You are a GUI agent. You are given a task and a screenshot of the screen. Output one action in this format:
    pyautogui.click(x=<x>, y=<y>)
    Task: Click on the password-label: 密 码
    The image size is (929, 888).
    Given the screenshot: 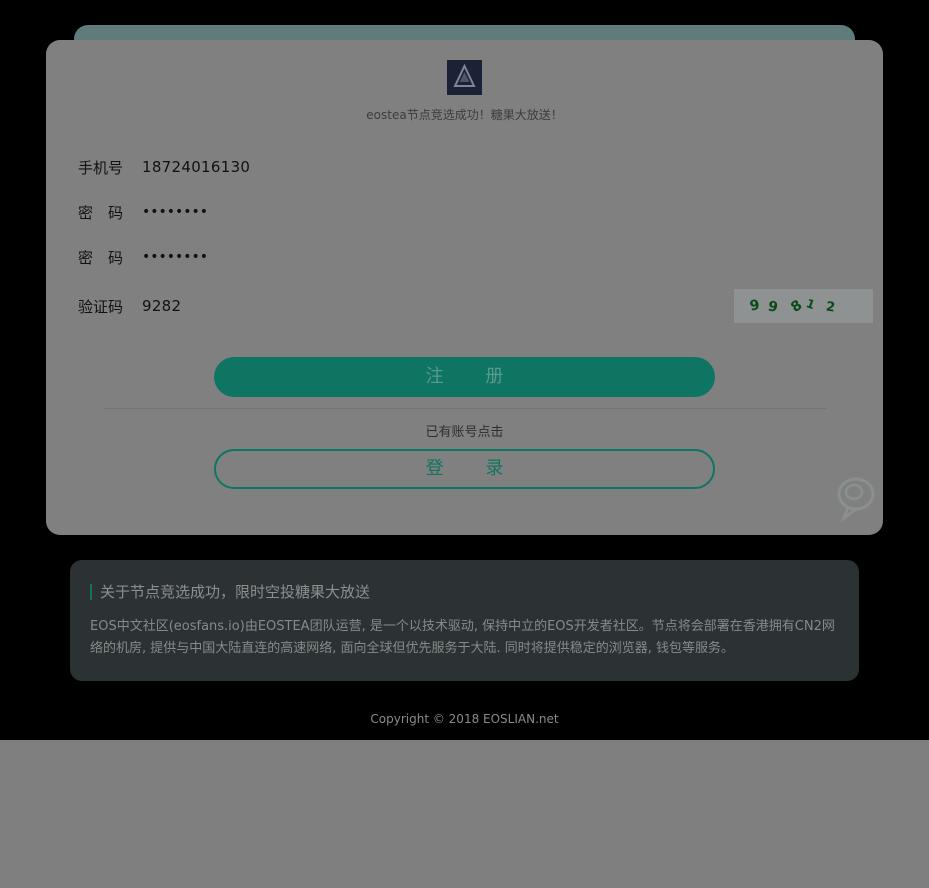 What is the action you would take?
    pyautogui.click(x=101, y=212)
    